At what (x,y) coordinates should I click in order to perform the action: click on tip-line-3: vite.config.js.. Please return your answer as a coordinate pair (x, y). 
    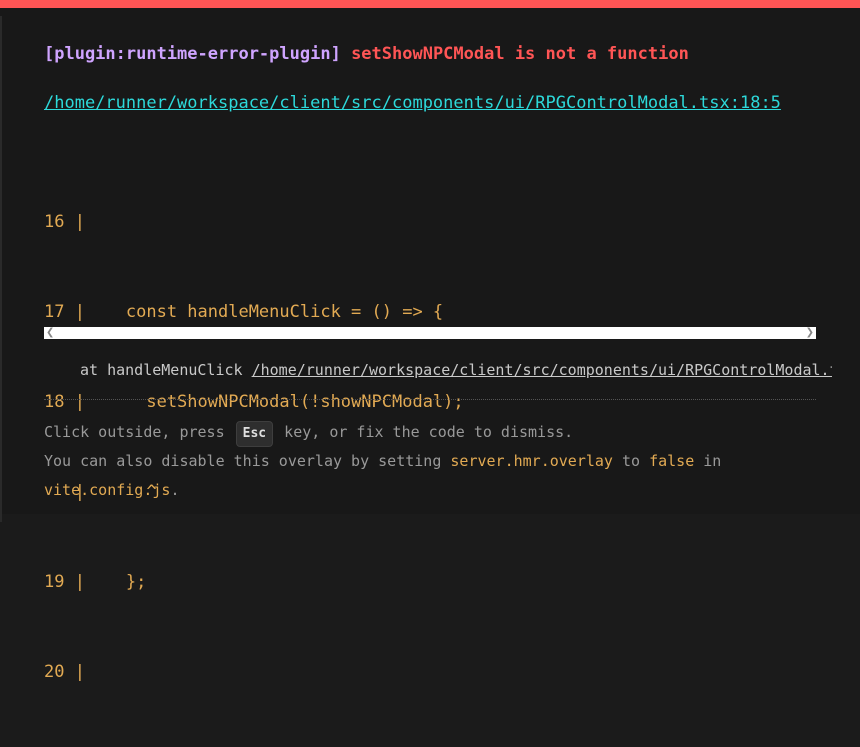
    Looking at the image, I should click on (434, 490).